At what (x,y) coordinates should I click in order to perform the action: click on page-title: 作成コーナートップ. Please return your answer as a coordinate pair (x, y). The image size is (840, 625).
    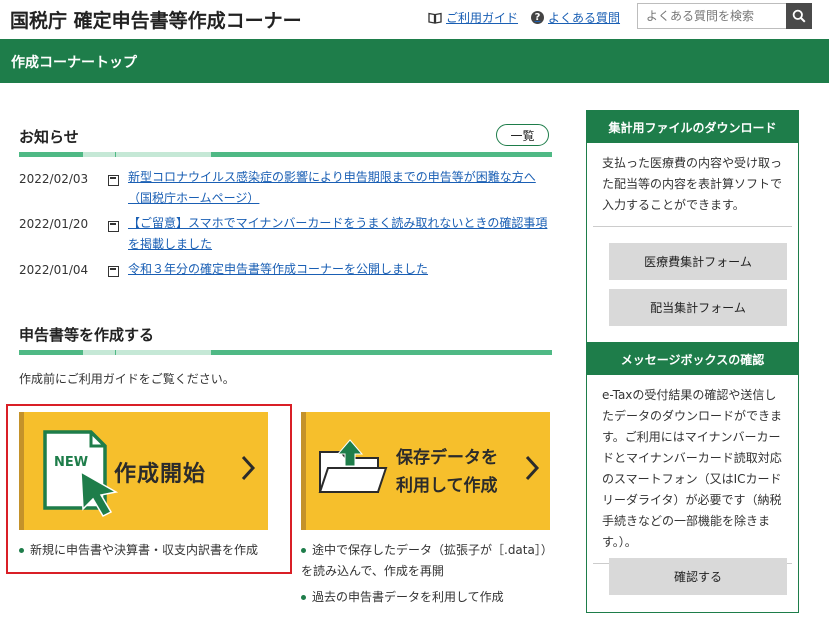
    Looking at the image, I should click on (74, 63).